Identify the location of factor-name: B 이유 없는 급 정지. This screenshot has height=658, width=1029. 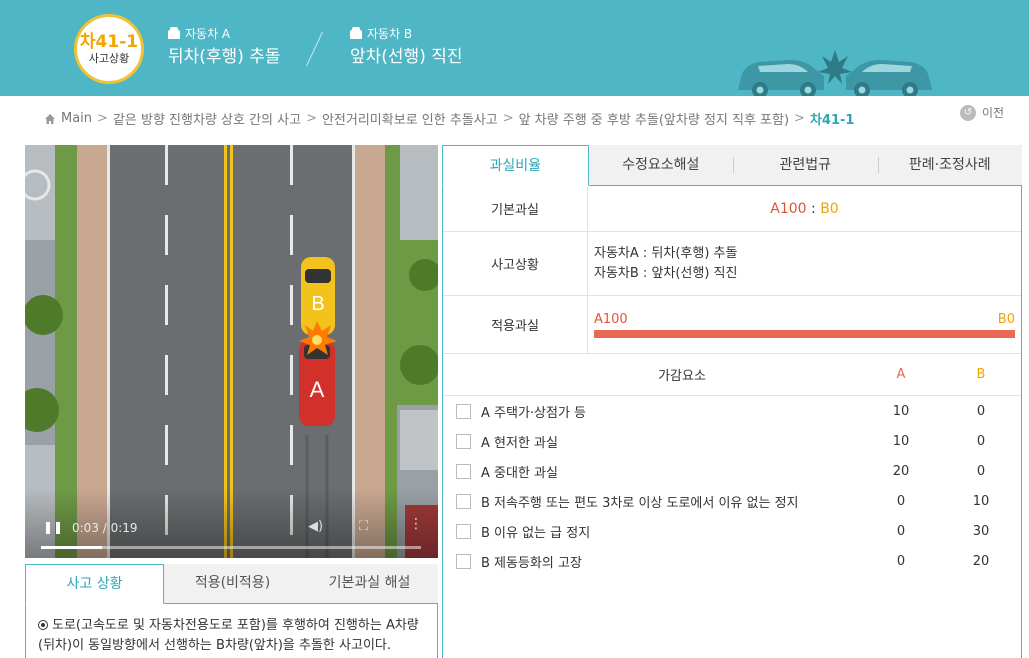
(536, 533).